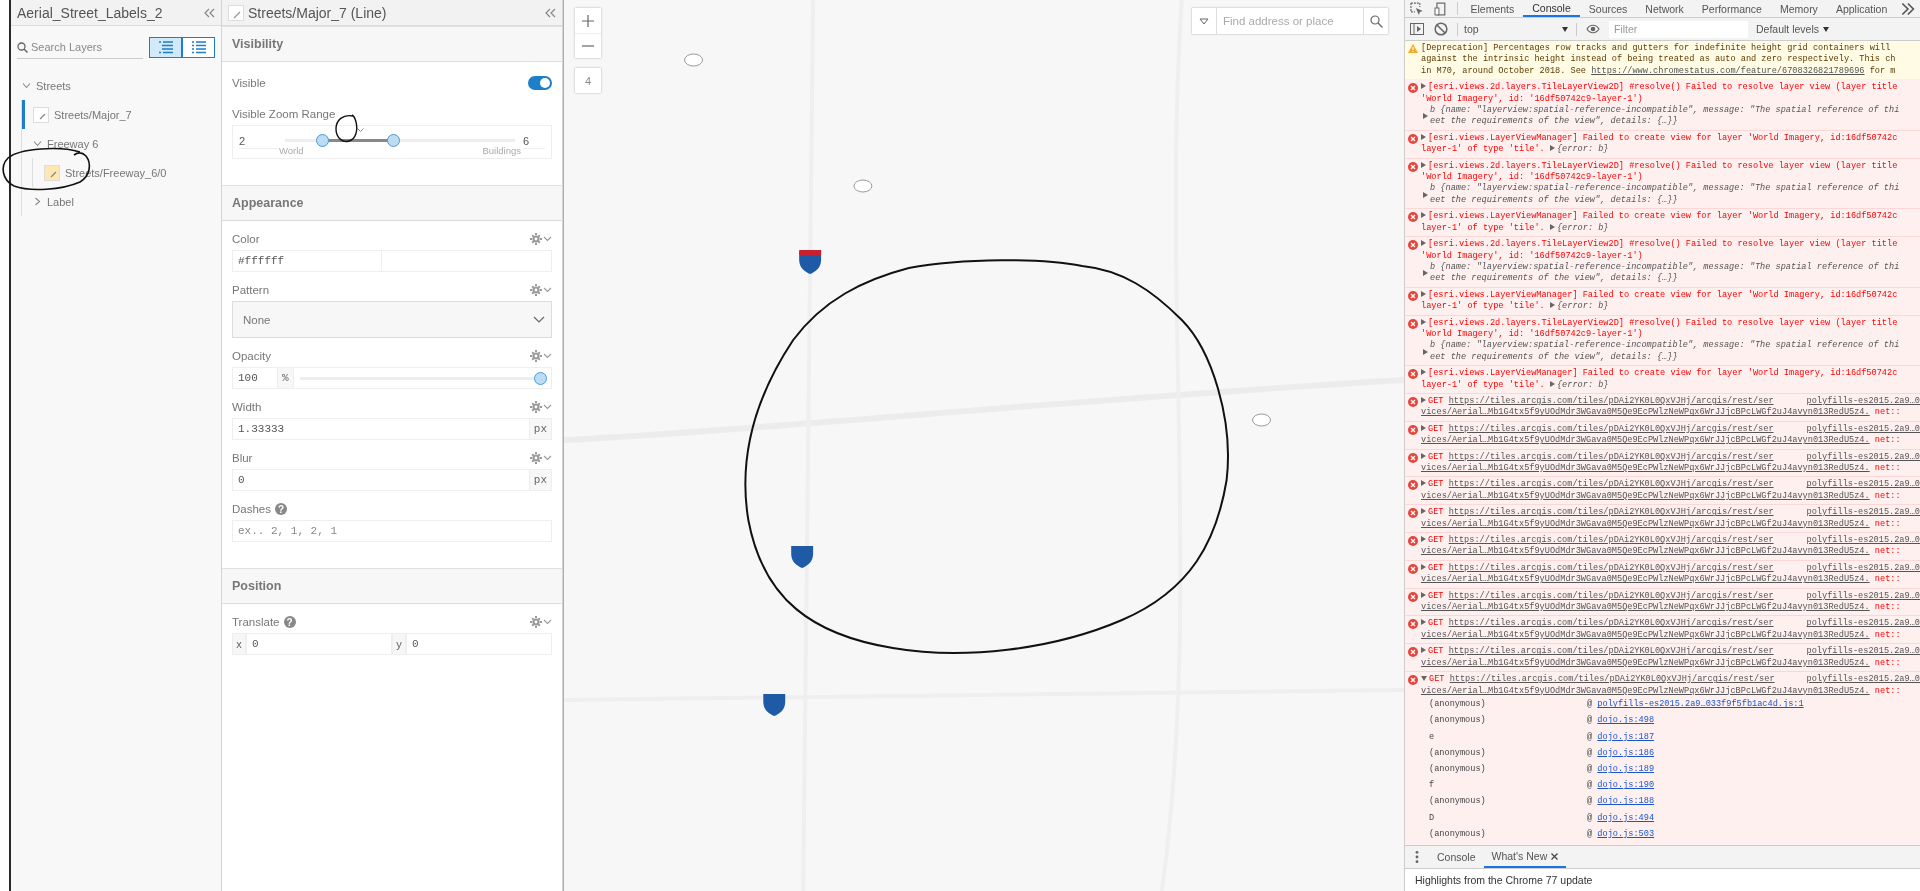 The width and height of the screenshot is (1920, 891). Describe the element at coordinates (534, 142) in the screenshot. I see `range-value: 6` at that location.